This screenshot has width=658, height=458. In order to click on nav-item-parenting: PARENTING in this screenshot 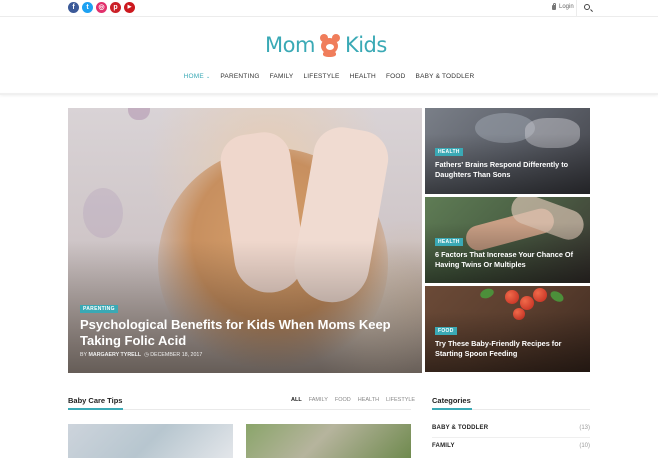, I will do `click(239, 76)`.